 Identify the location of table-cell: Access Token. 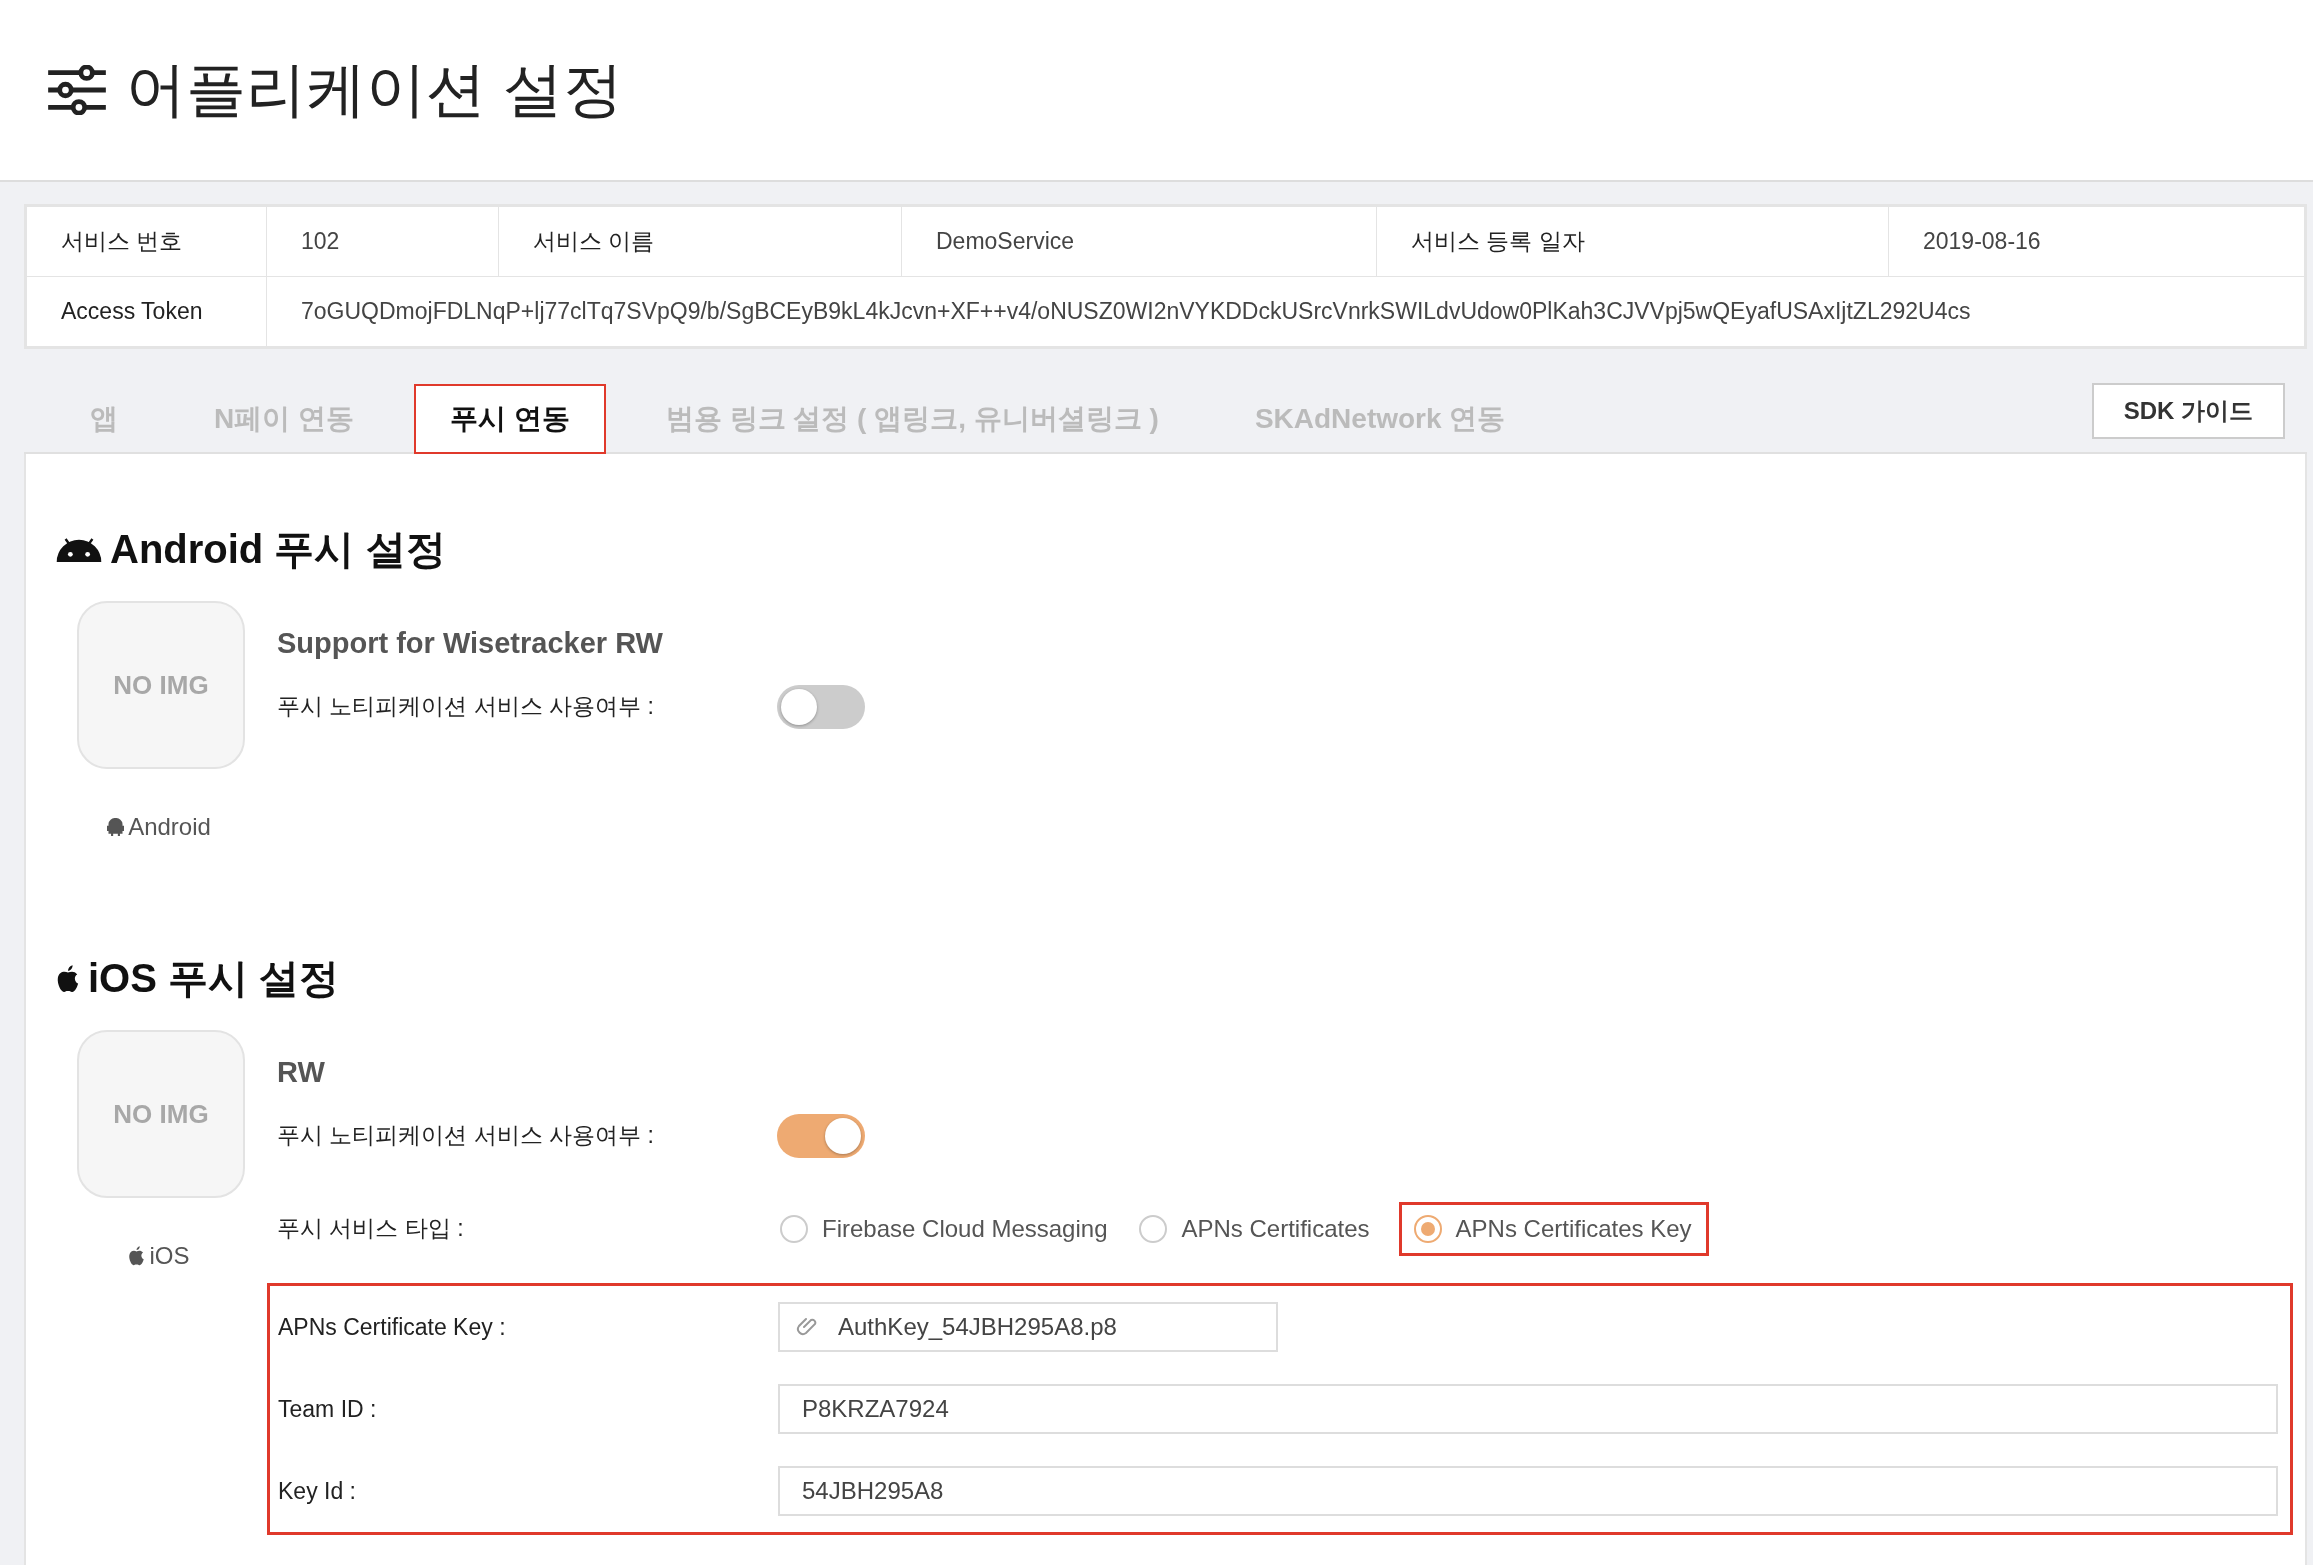
(147, 311).